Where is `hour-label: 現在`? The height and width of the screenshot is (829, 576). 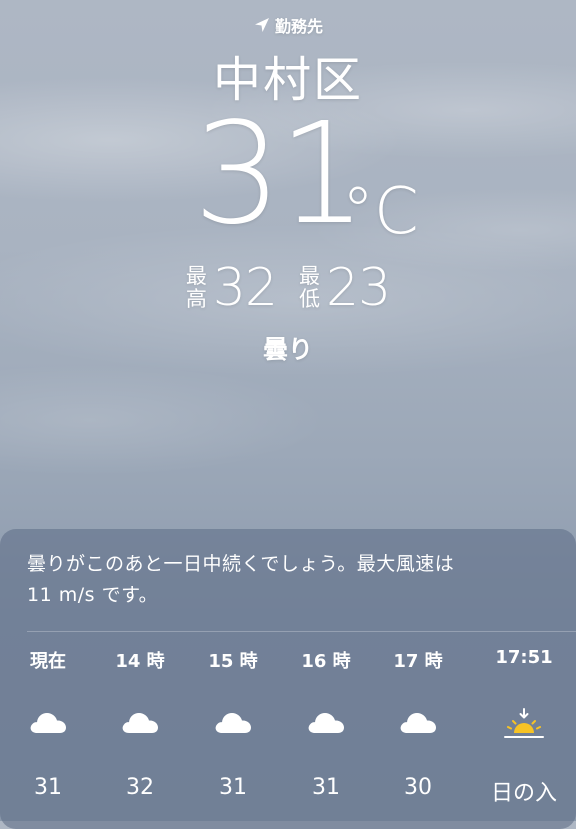 hour-label: 現在 is located at coordinates (48, 661).